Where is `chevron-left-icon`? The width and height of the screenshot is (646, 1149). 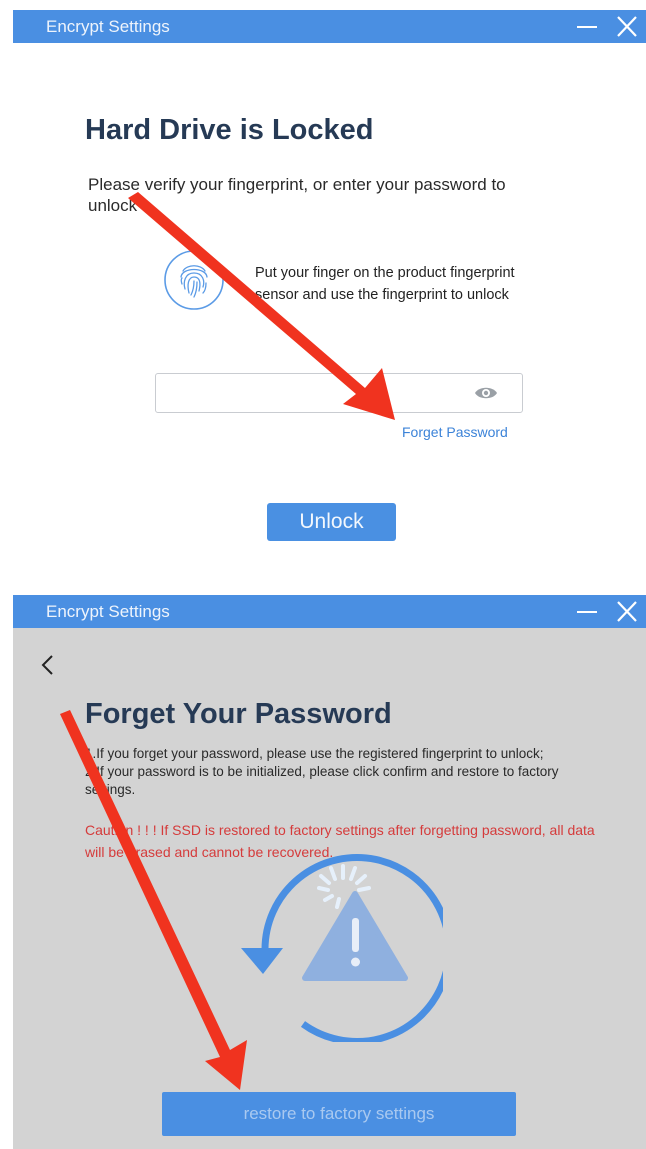 chevron-left-icon is located at coordinates (48, 665).